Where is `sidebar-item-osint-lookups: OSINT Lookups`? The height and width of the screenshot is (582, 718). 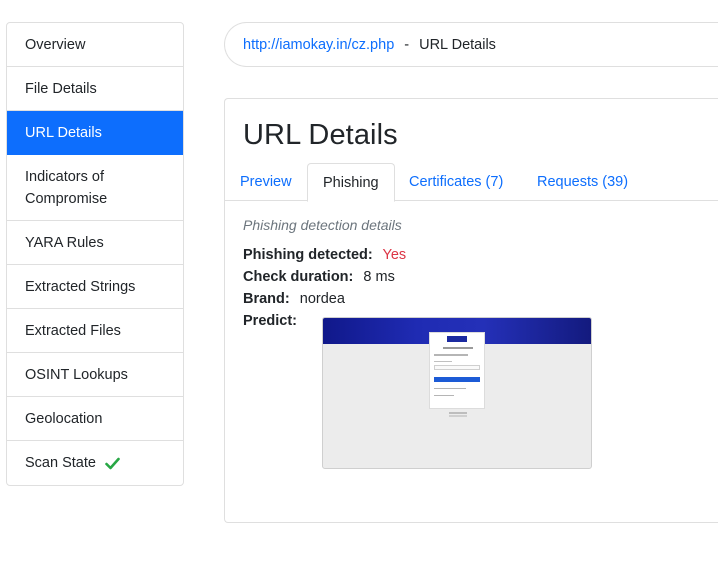 sidebar-item-osint-lookups: OSINT Lookups is located at coordinates (95, 375).